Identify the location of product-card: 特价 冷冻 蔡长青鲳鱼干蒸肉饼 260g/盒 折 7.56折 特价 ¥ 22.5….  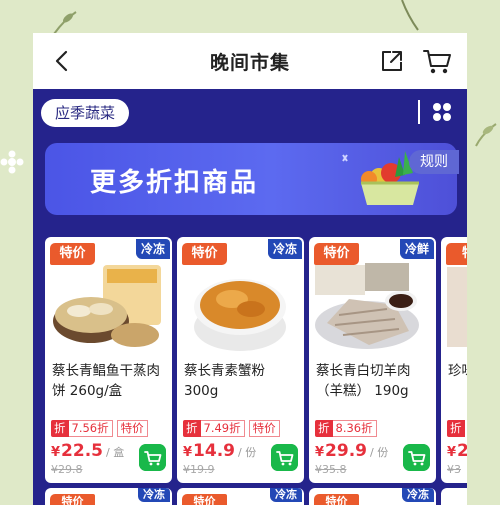
(108, 360).